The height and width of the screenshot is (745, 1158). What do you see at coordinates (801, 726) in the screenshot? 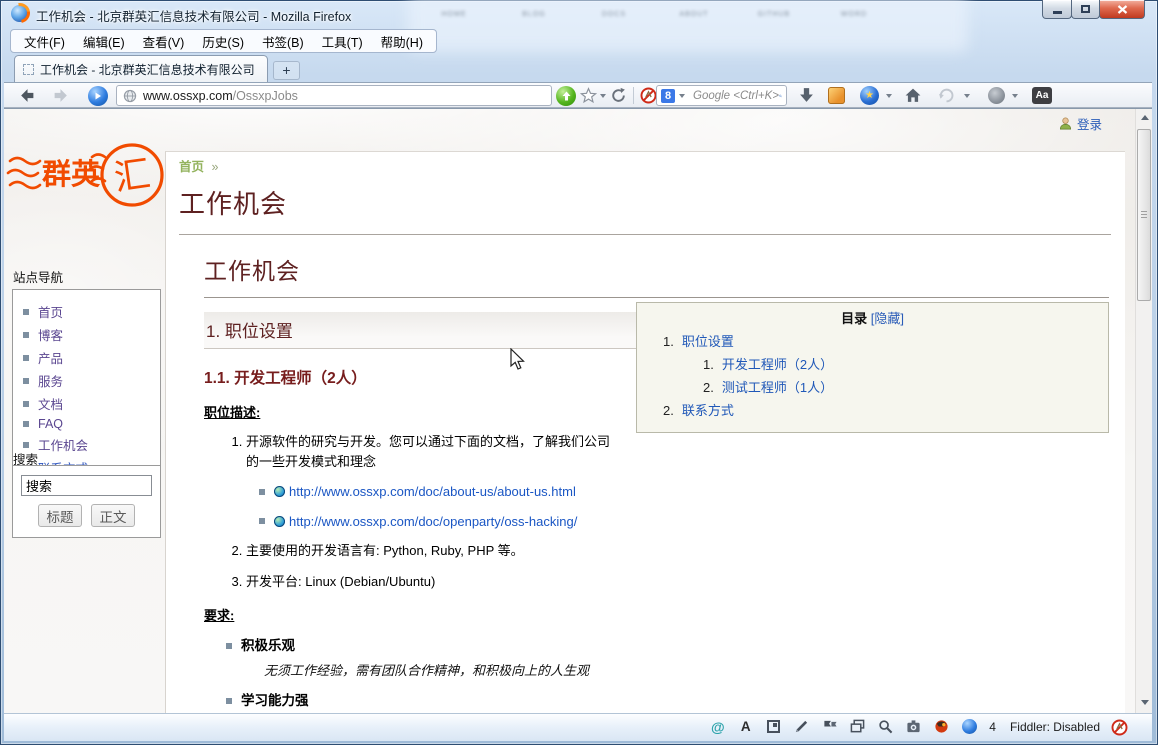
I see `brush-button` at bounding box center [801, 726].